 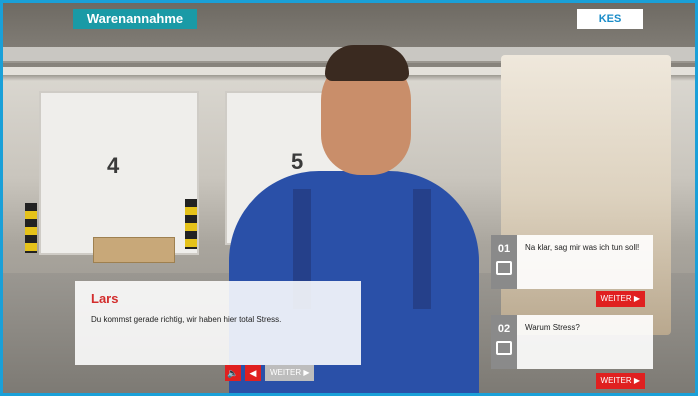 What do you see at coordinates (610, 19) in the screenshot?
I see `kes-logo: KES` at bounding box center [610, 19].